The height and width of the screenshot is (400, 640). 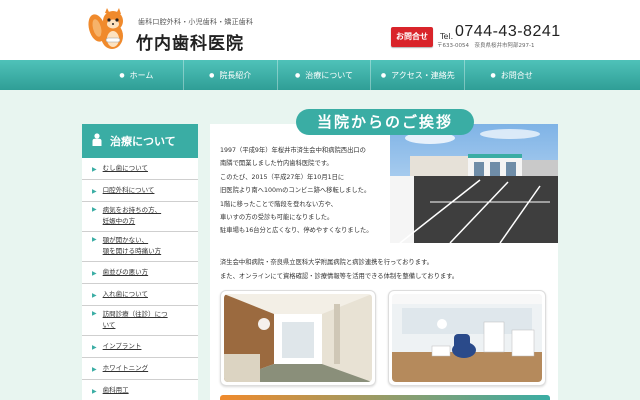 I want to click on sidebar-item-label: ホワイトニング, so click(x=125, y=368).